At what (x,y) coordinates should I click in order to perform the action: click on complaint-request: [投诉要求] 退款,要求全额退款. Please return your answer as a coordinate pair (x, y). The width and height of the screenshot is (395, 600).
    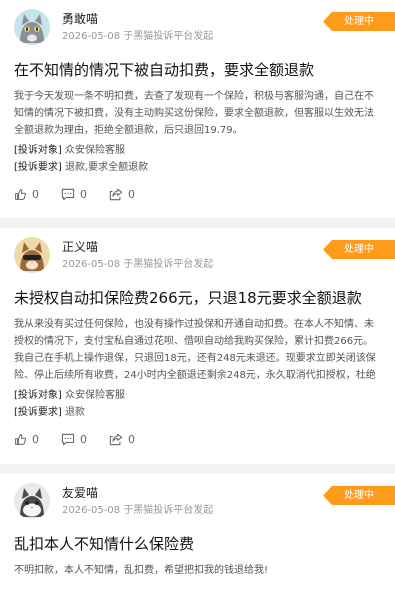
    Looking at the image, I should click on (197, 167).